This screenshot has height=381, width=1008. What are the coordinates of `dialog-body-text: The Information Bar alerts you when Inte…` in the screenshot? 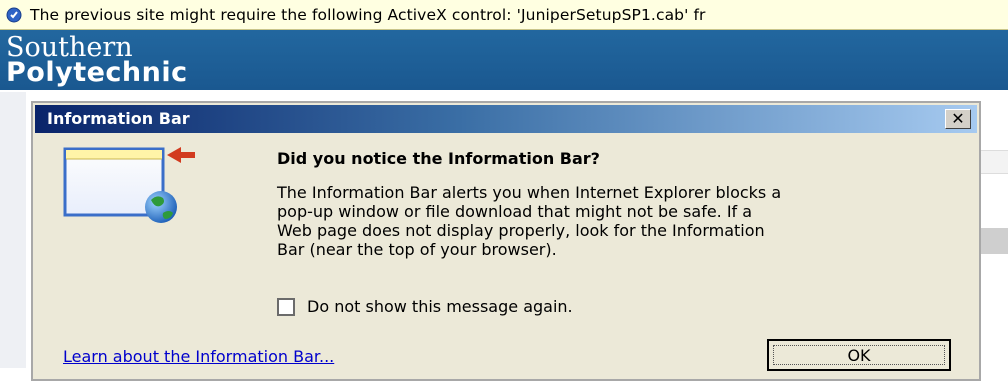 It's located at (627, 221).